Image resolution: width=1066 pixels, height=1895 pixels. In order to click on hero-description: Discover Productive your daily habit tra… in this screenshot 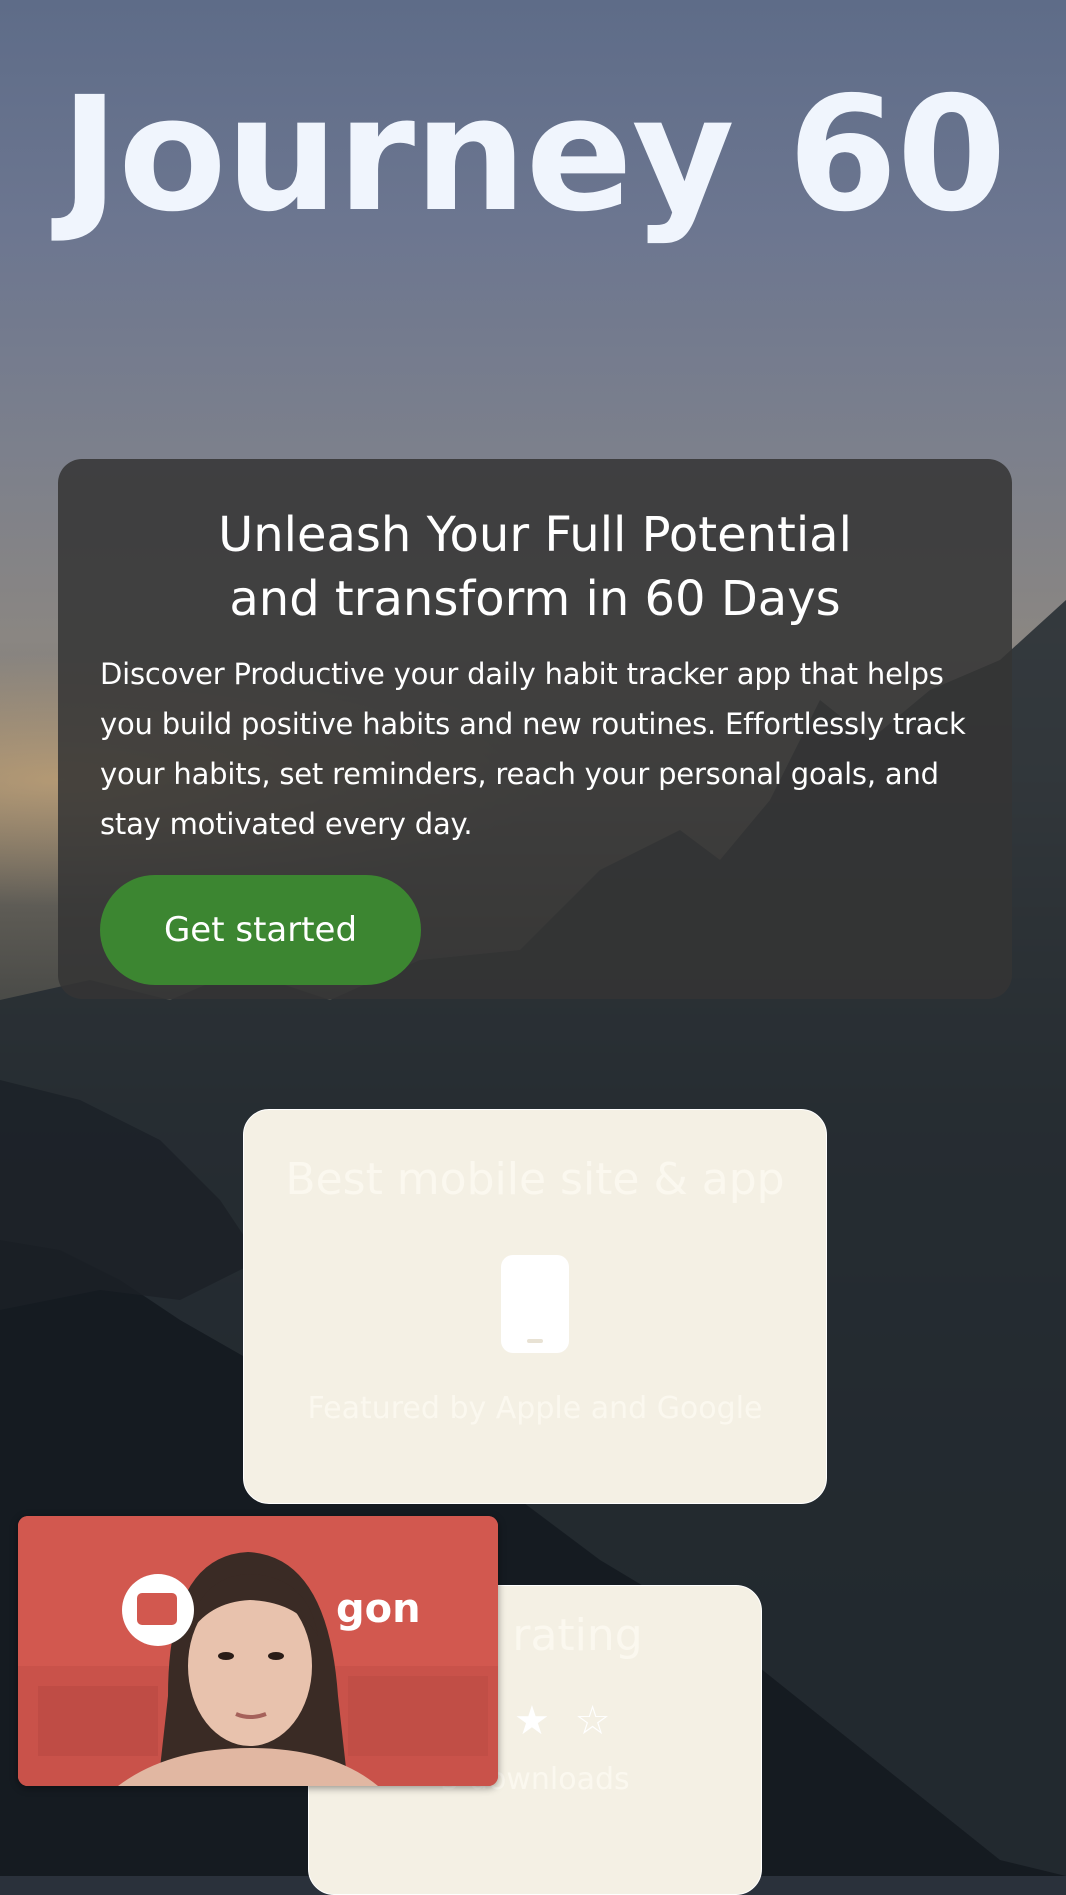, I will do `click(533, 749)`.